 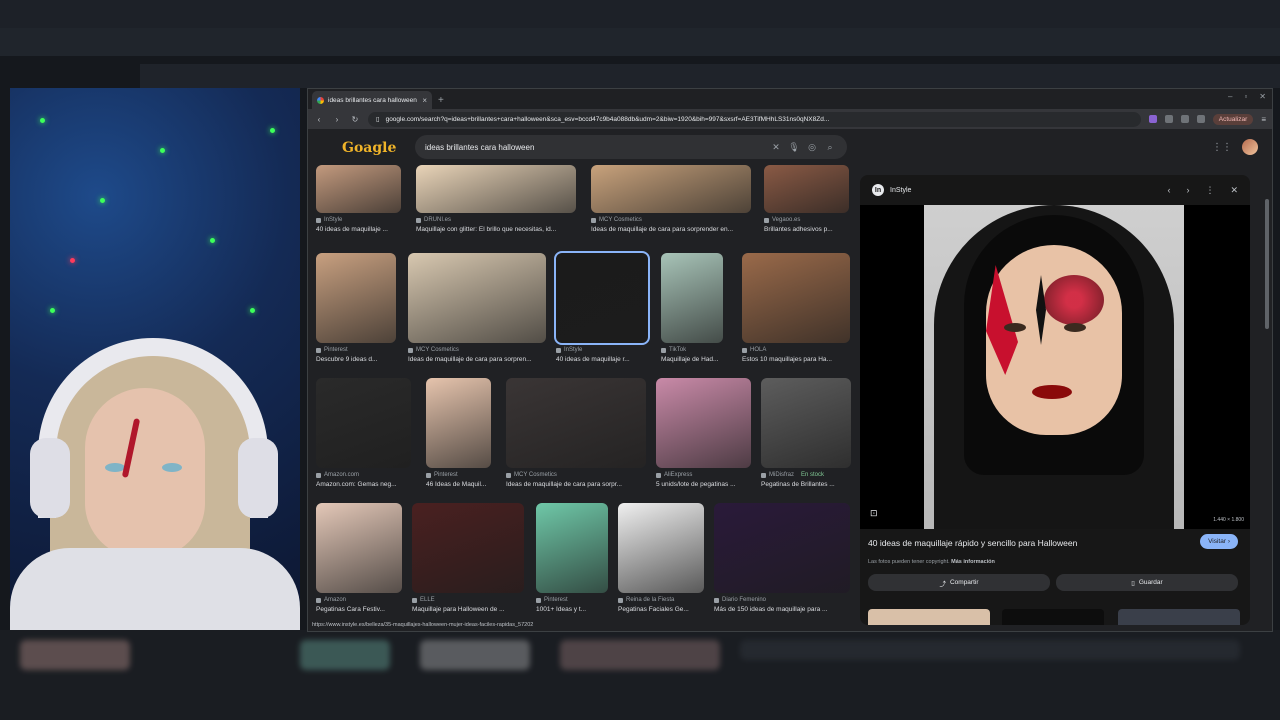 What do you see at coordinates (1267, 264) in the screenshot?
I see `scrollbar` at bounding box center [1267, 264].